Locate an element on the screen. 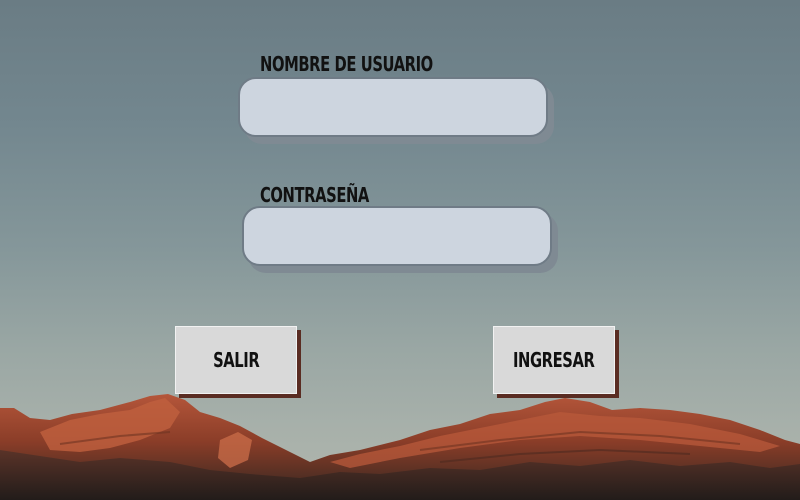 The image size is (800, 500). password-input is located at coordinates (397, 236).